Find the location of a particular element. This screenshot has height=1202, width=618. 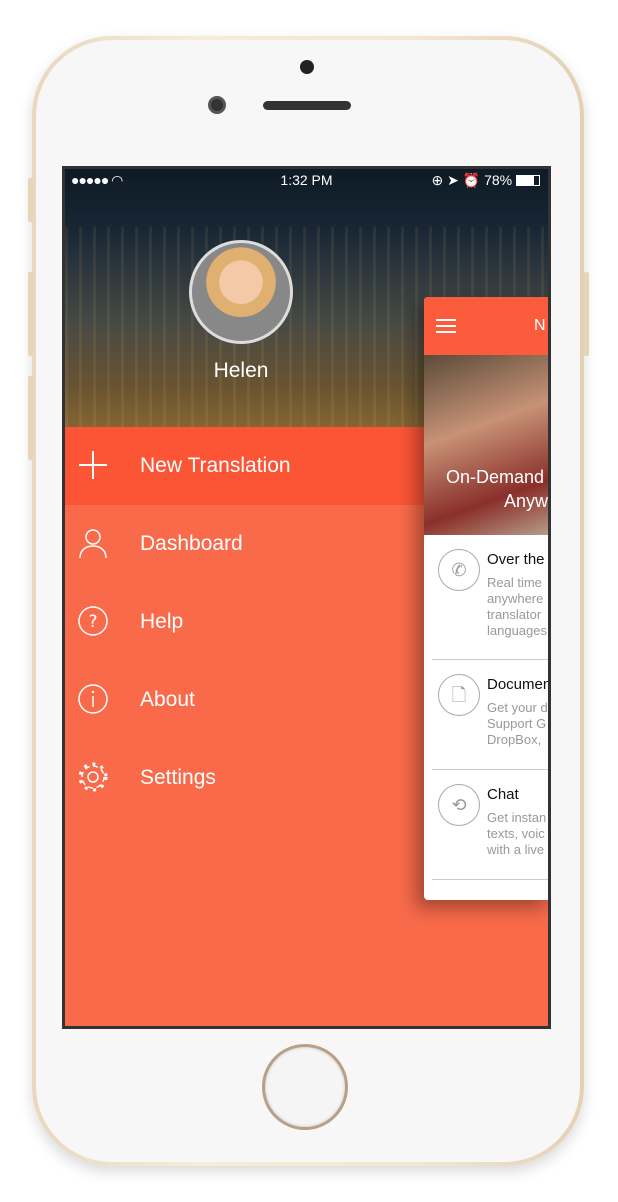

desc-line: texts, voic is located at coordinates (516, 833).